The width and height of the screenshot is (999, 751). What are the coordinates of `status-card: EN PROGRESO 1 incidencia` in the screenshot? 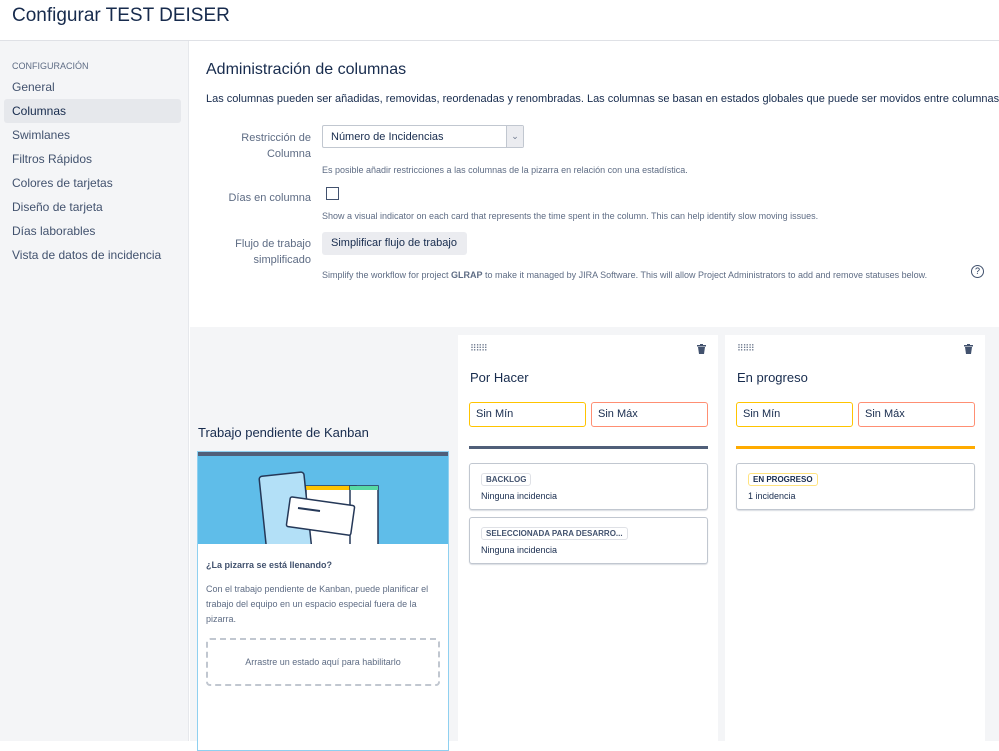 It's located at (855, 486).